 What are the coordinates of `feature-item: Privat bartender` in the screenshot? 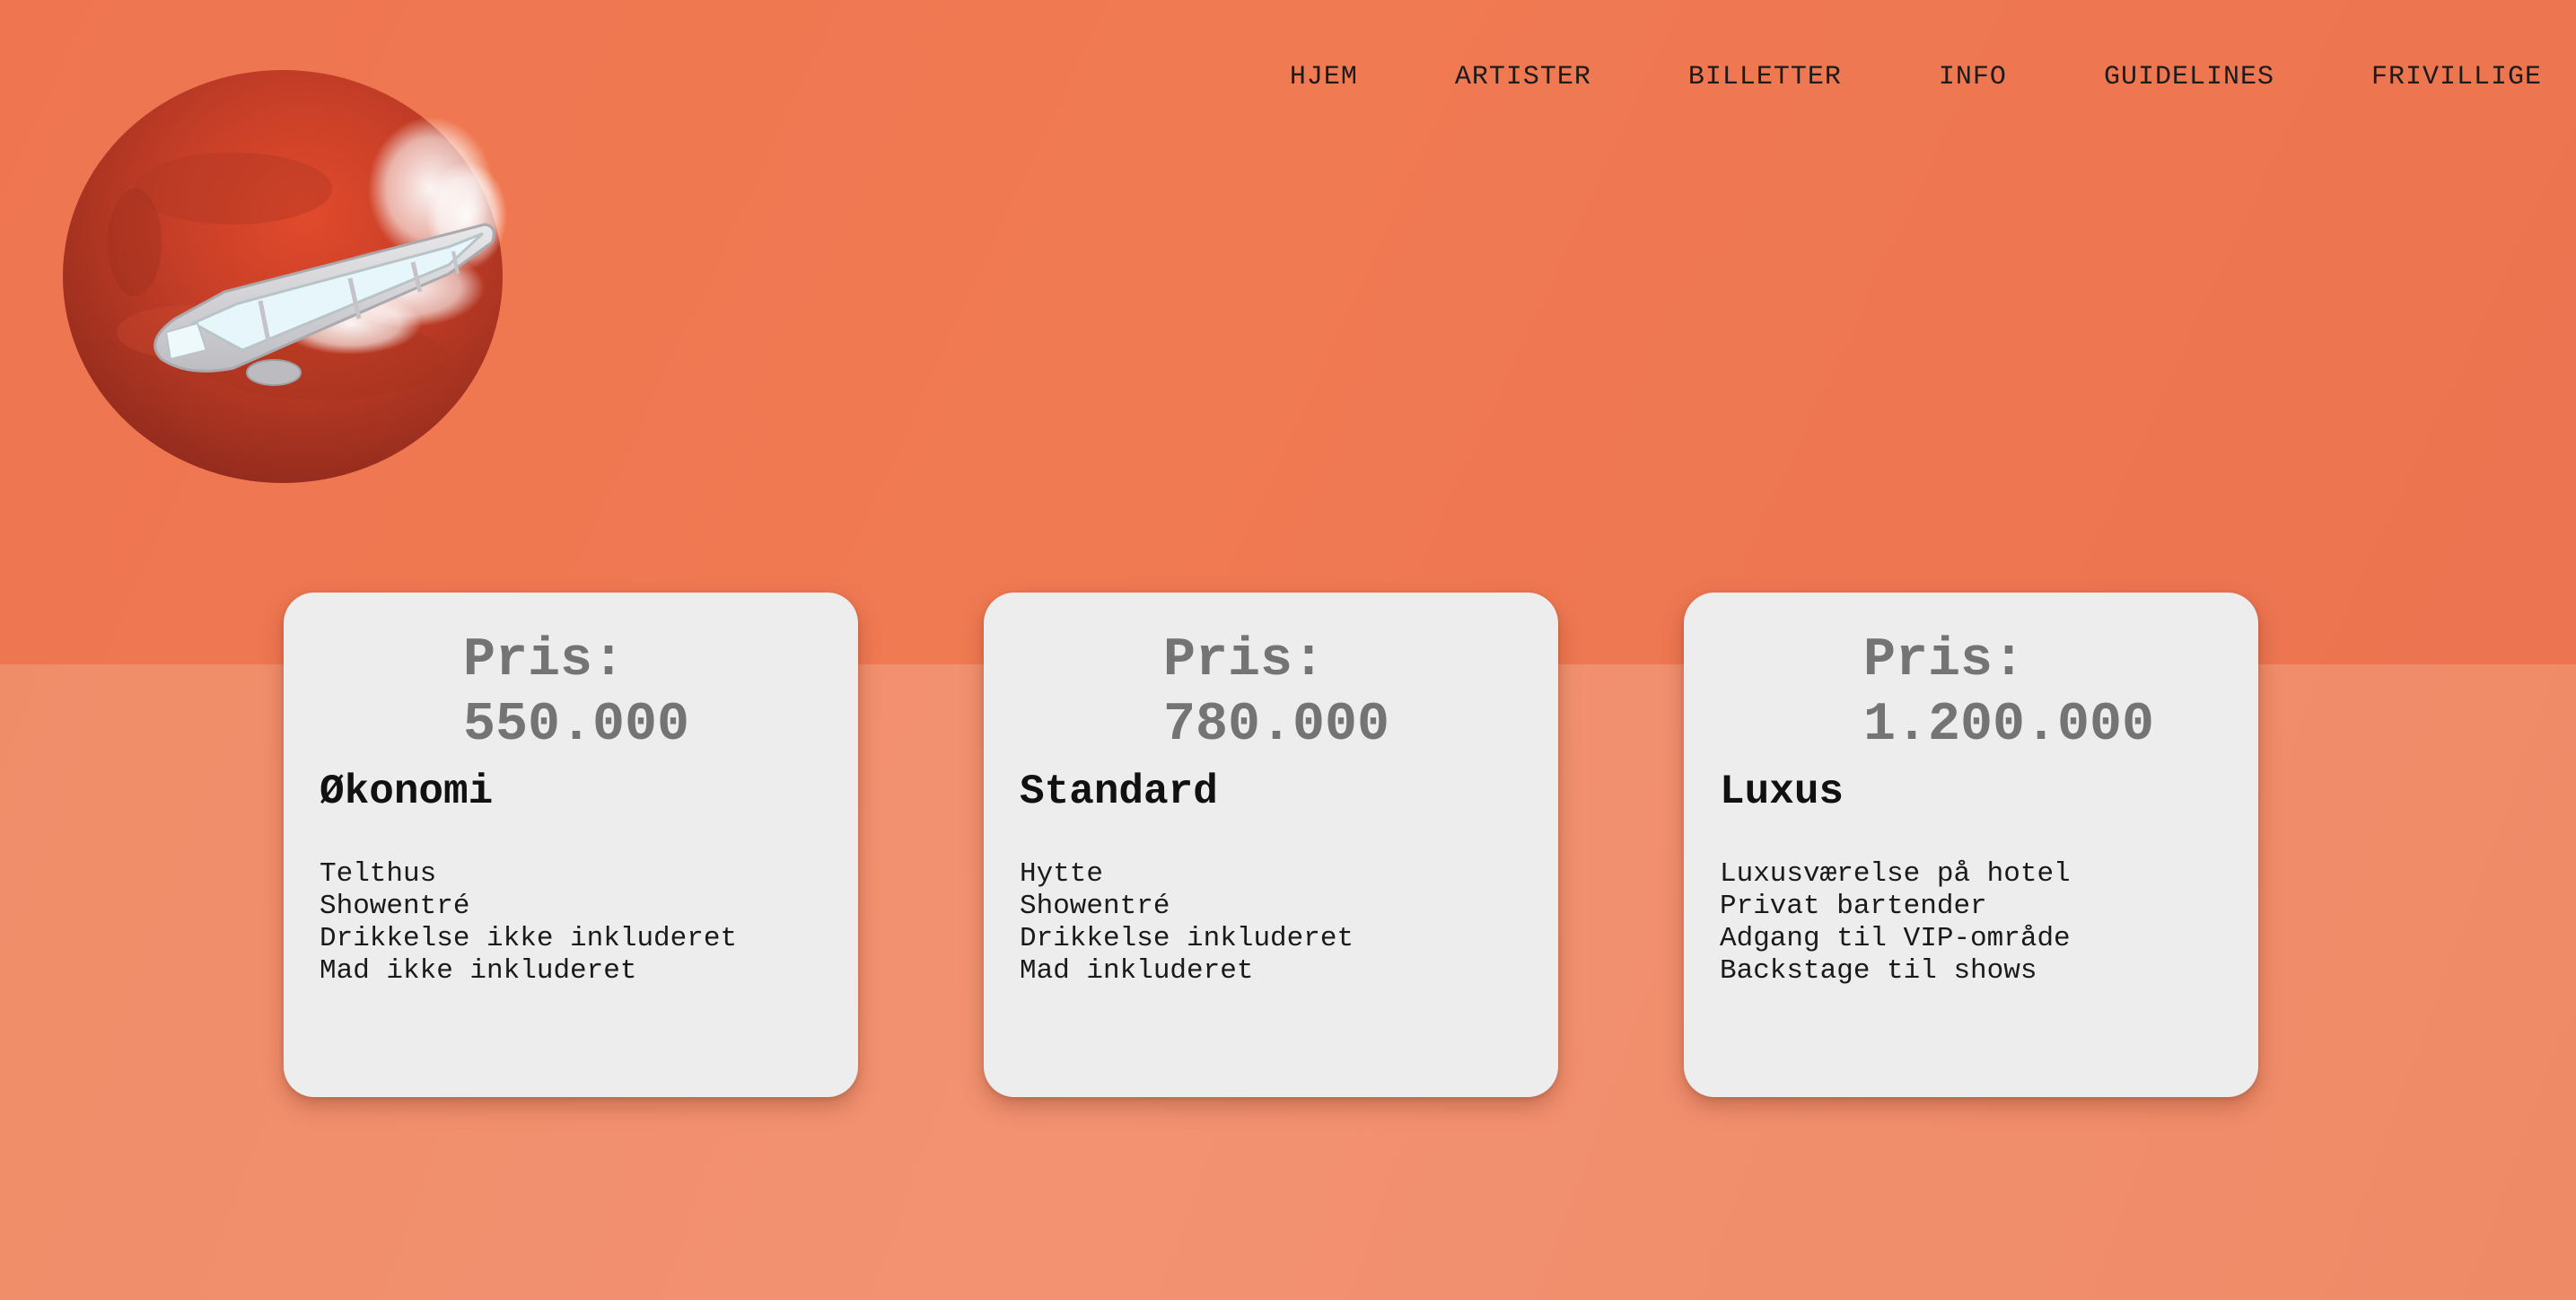 It's located at (1853, 907).